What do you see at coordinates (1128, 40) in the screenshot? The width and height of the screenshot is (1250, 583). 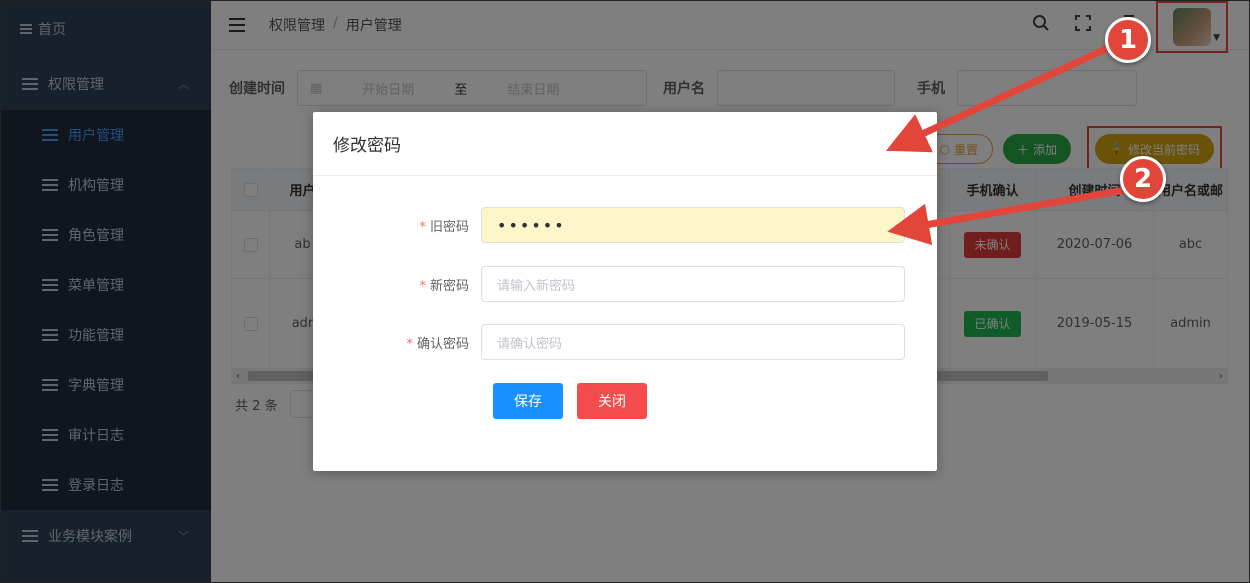 I see `annotation-badge-1: 1` at bounding box center [1128, 40].